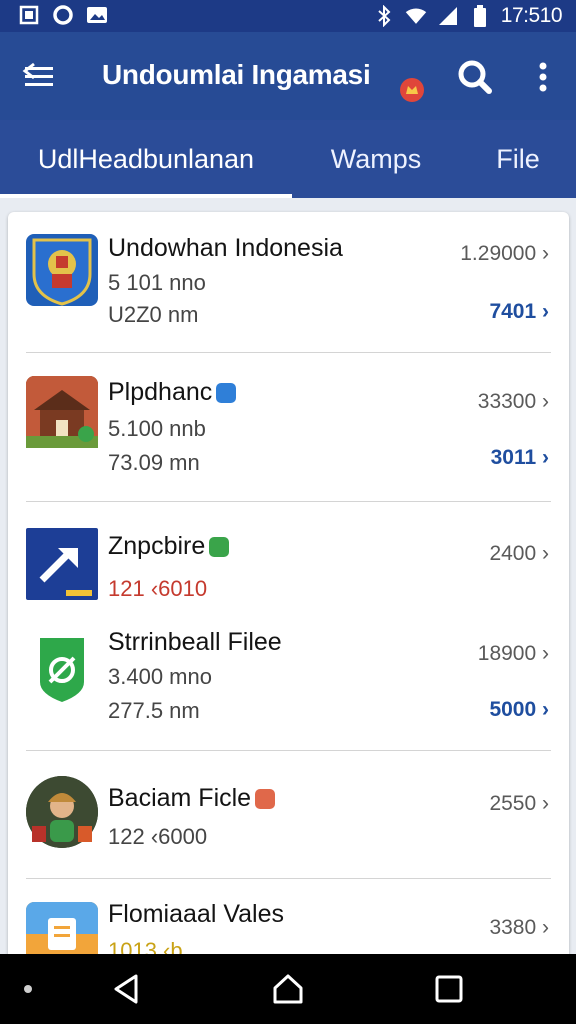 The width and height of the screenshot is (576, 1024). I want to click on item-title: Baciam Ficle, so click(192, 798).